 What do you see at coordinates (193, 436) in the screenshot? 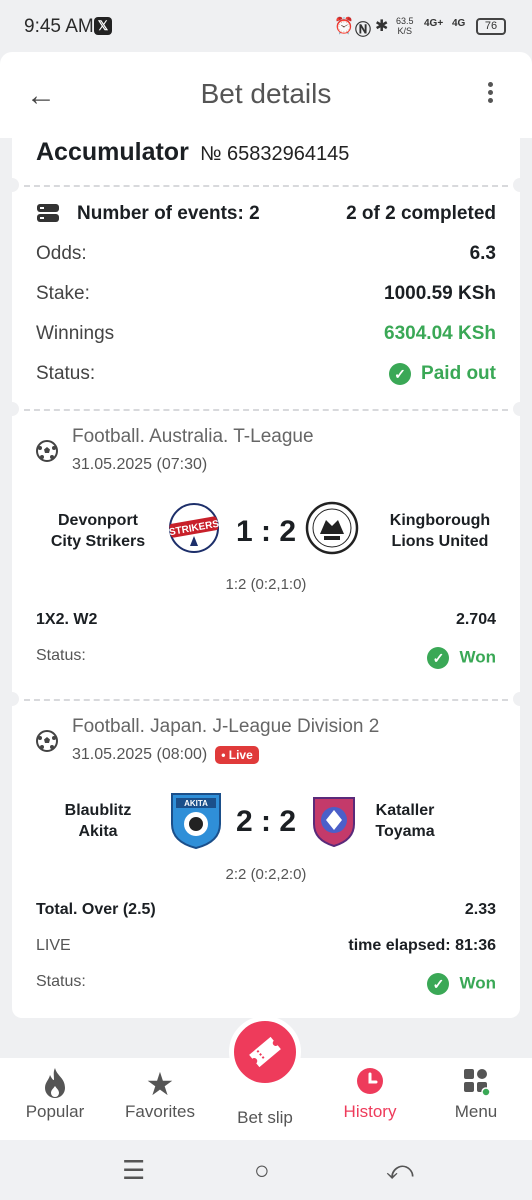
I see `event-league: Football. Australia. T-League` at bounding box center [193, 436].